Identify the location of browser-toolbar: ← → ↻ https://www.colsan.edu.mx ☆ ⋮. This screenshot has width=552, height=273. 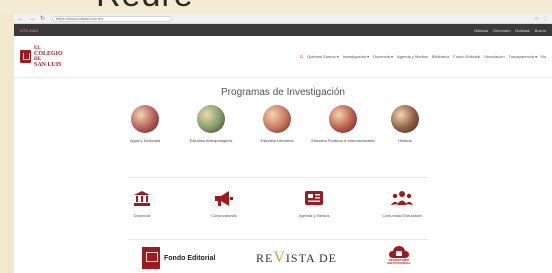
(283, 19).